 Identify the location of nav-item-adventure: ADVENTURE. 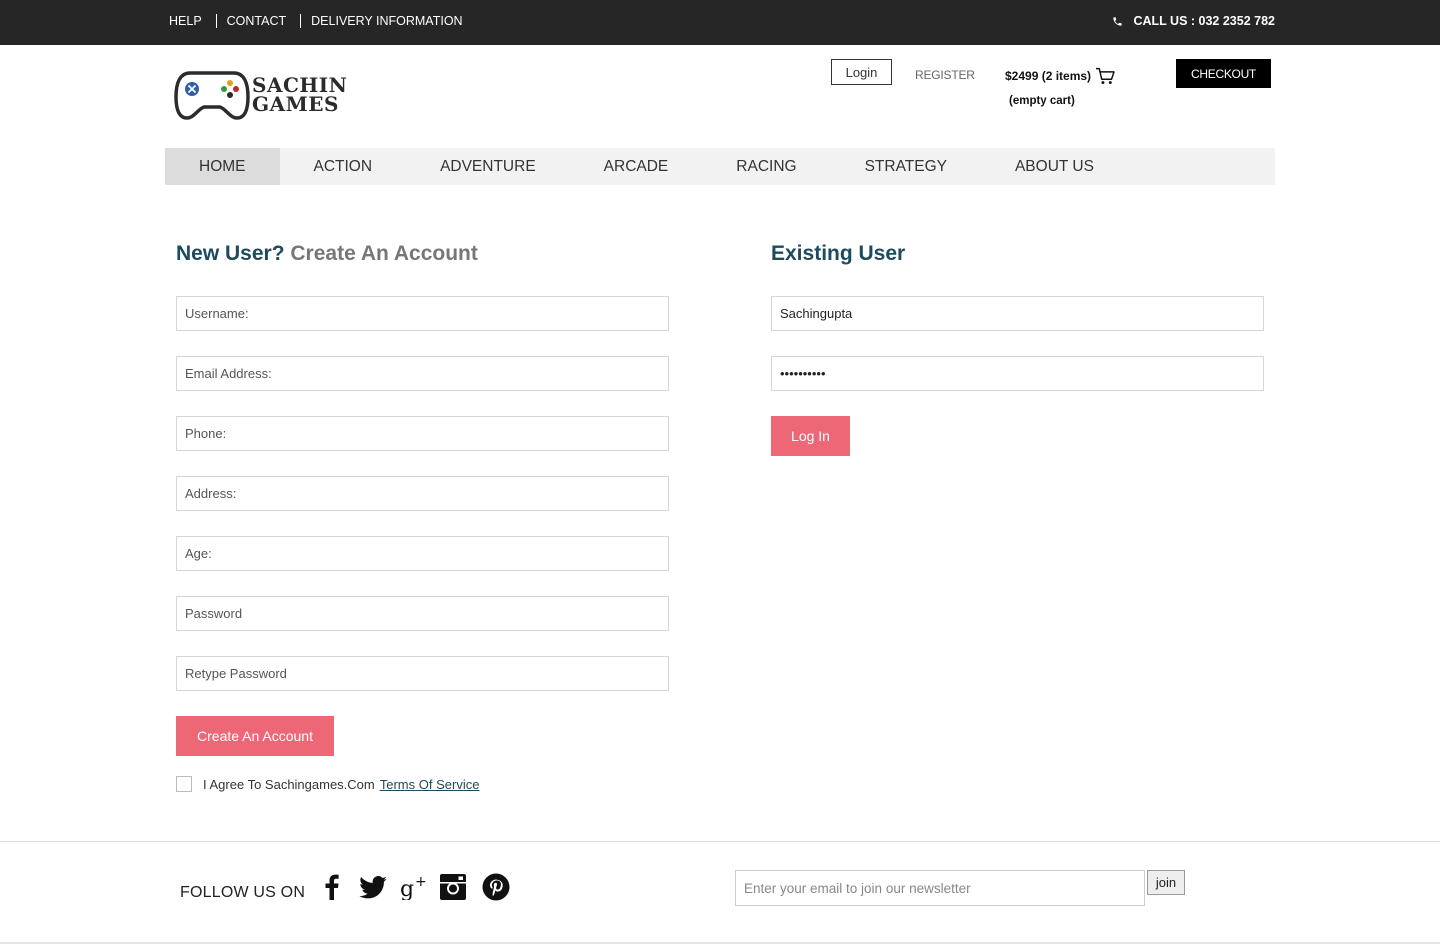
(488, 166).